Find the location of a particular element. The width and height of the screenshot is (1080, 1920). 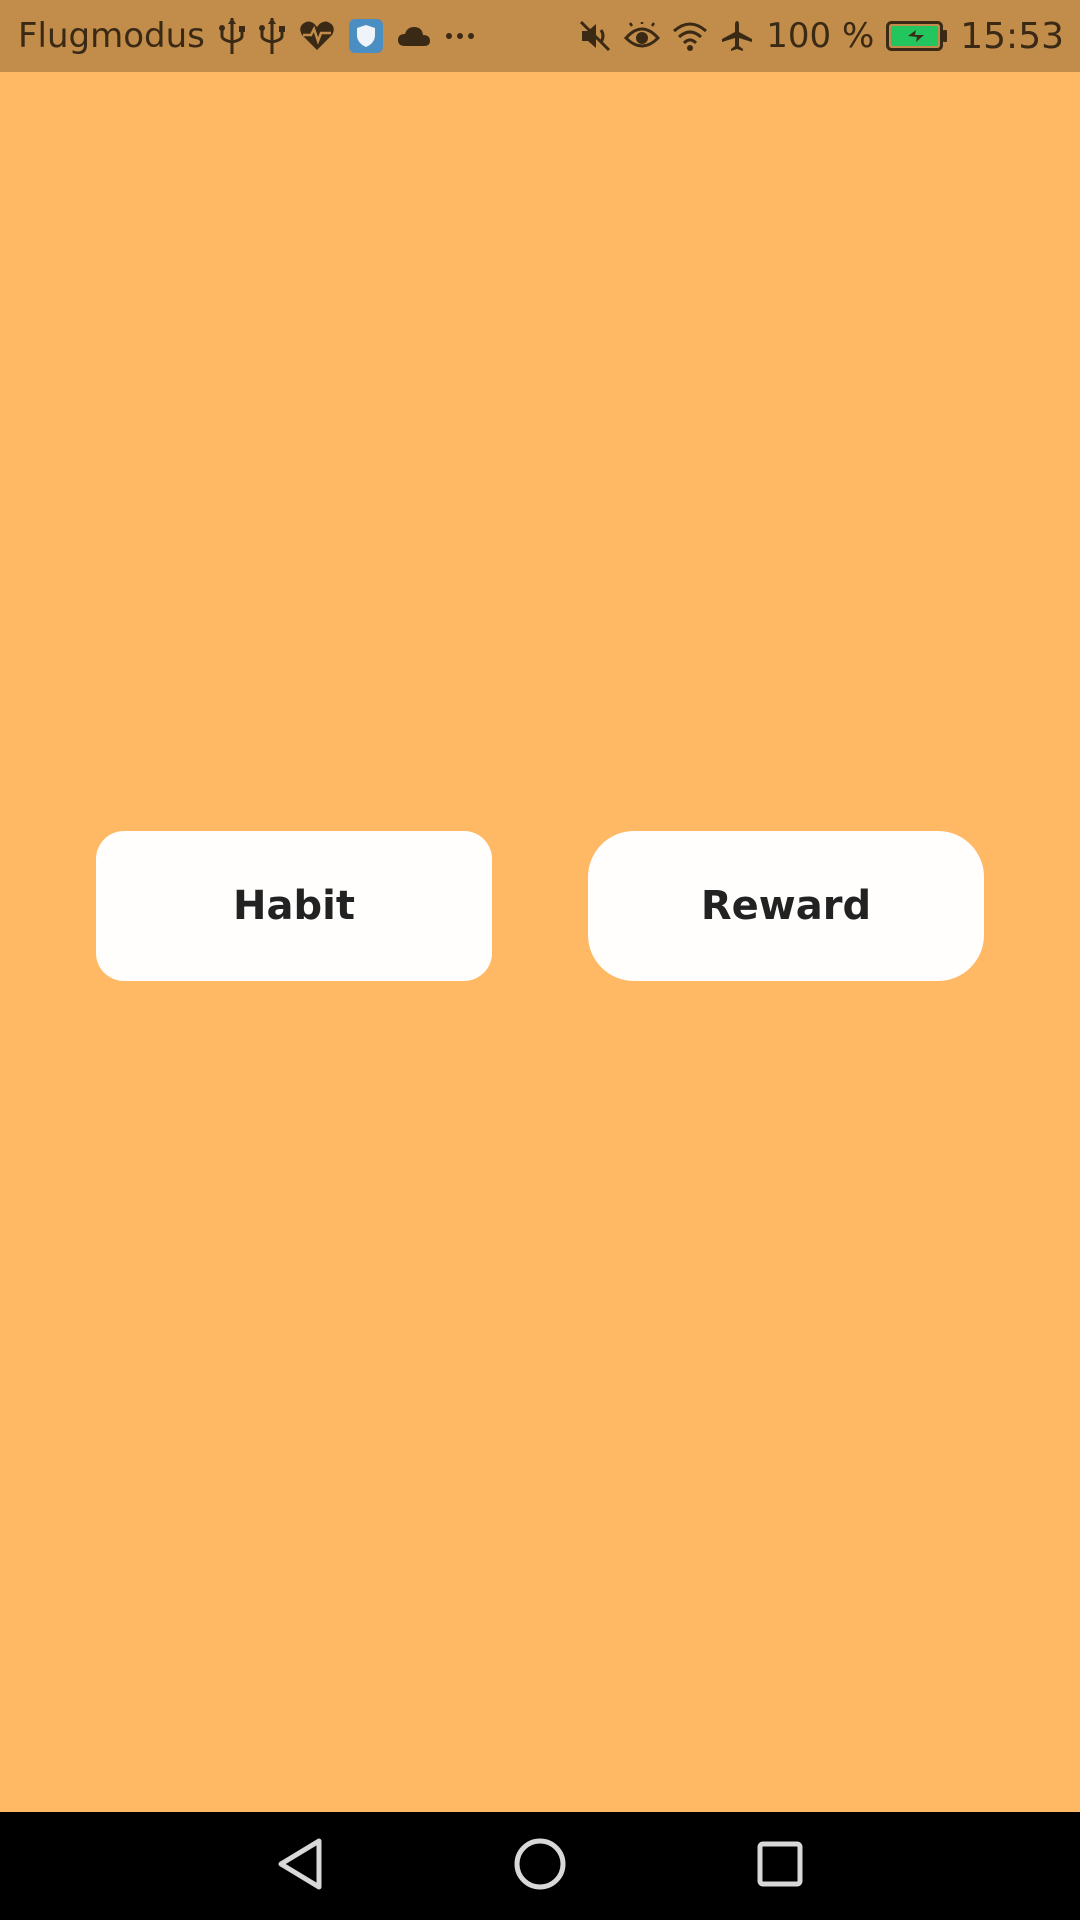

battery-percent: 100 % is located at coordinates (820, 36).